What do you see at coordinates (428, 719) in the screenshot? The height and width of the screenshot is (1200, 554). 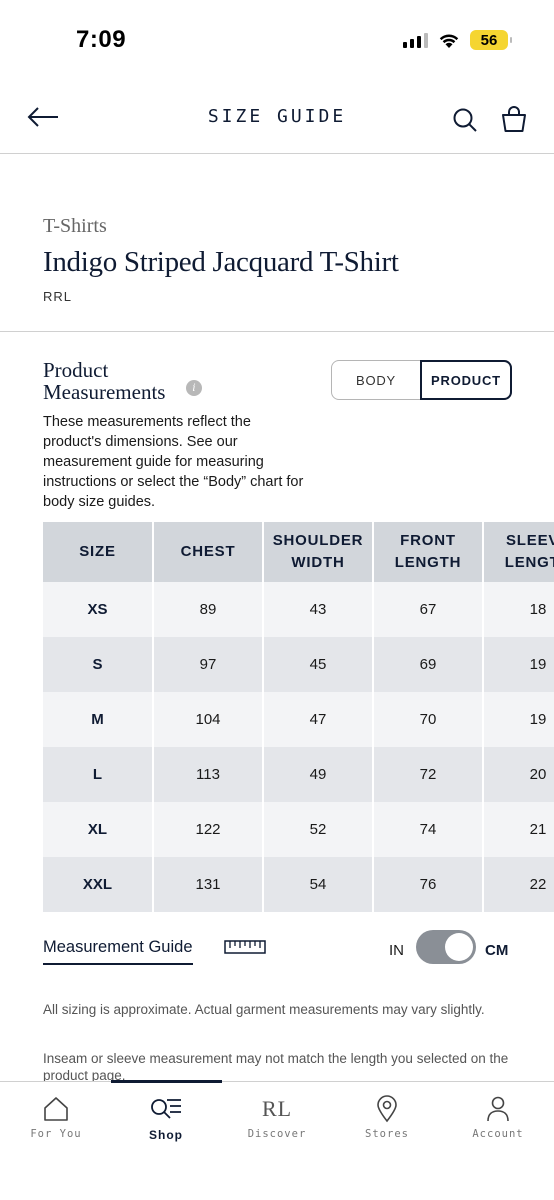 I see `measurement-cell: 70` at bounding box center [428, 719].